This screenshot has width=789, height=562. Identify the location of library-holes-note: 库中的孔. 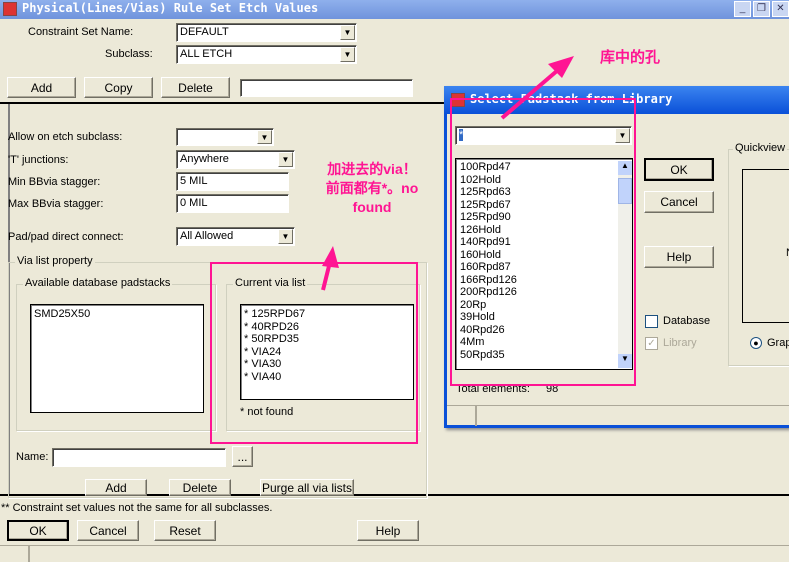
(630, 57).